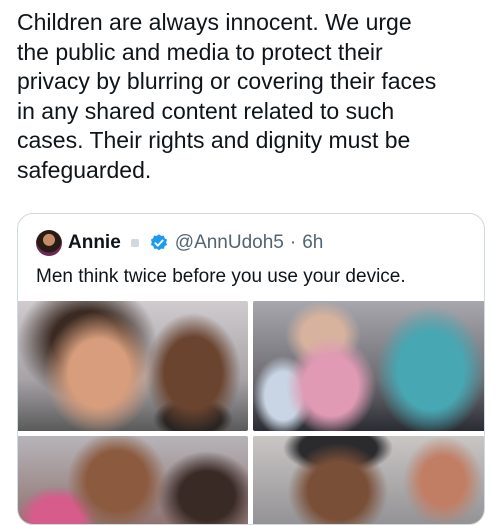  Describe the element at coordinates (94, 243) in the screenshot. I see `author-name: Annie` at that location.